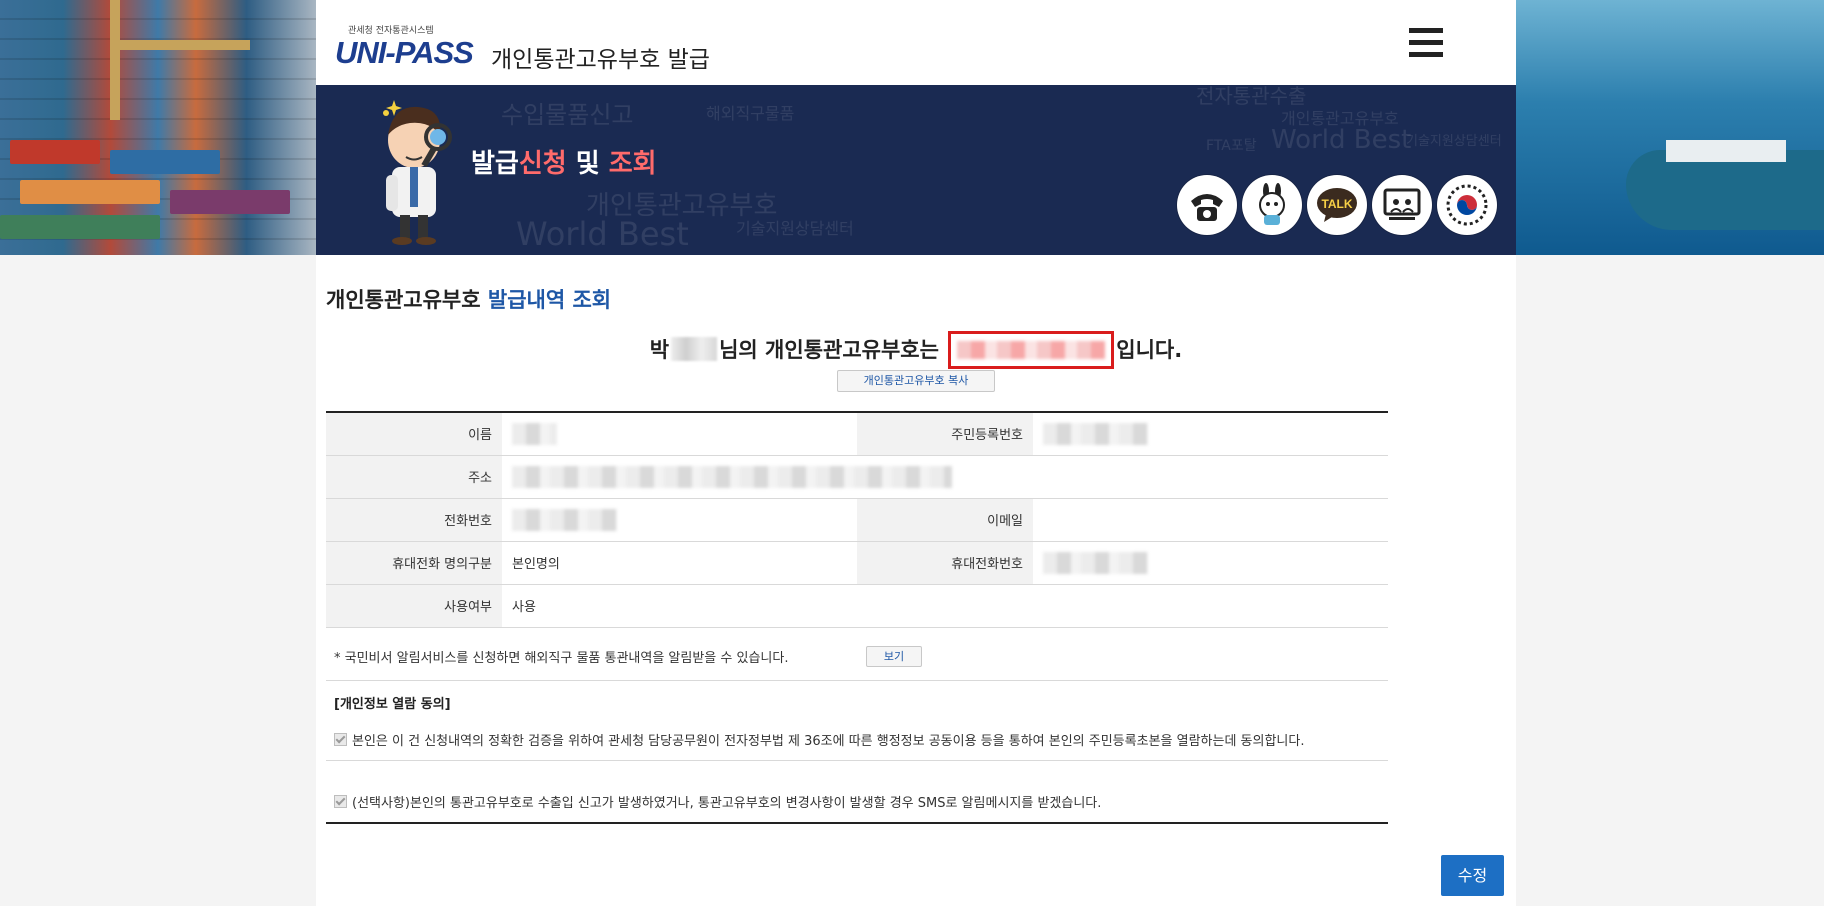 The height and width of the screenshot is (906, 1824). I want to click on banner-title-part: 및, so click(587, 164).